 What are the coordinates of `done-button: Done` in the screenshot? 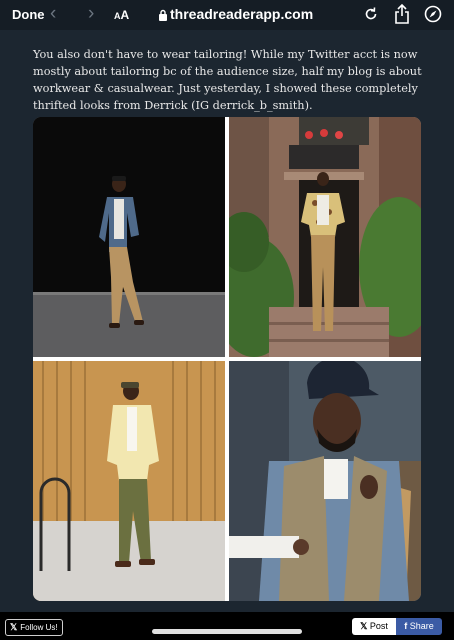 It's located at (28, 14).